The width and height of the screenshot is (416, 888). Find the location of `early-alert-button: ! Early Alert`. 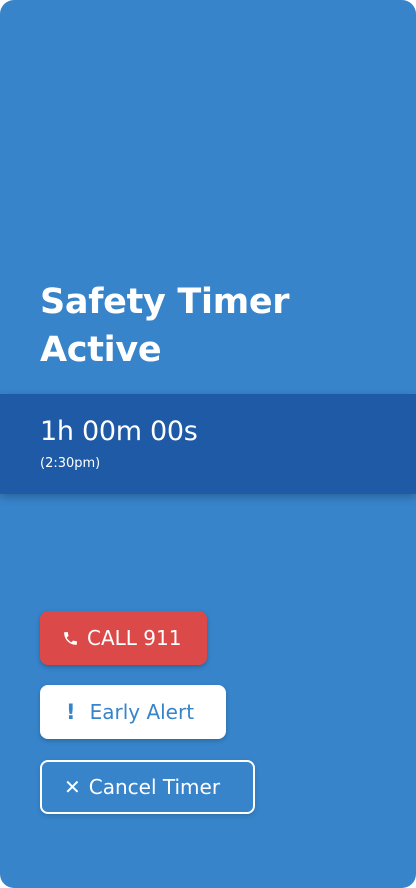

early-alert-button: ! Early Alert is located at coordinates (133, 712).